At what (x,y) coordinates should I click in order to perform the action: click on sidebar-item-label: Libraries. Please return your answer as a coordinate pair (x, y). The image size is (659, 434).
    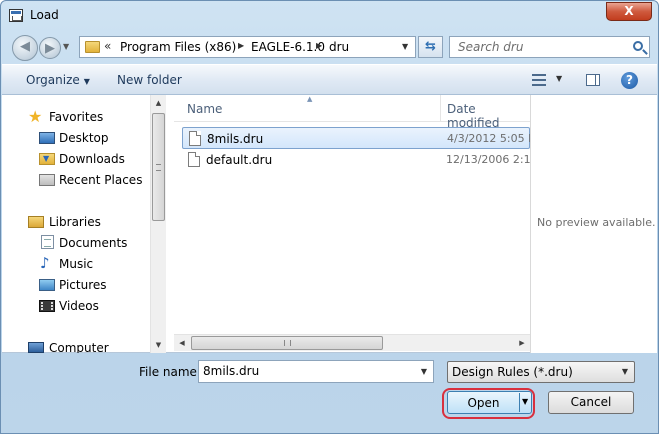
    Looking at the image, I should click on (75, 222).